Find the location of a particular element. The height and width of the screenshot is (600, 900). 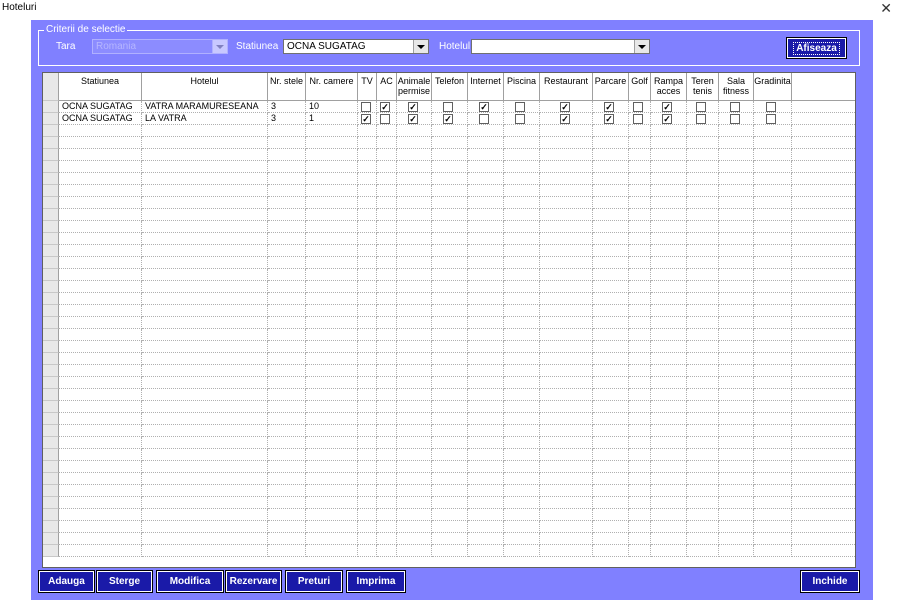

cell-restaurant: ✓ is located at coordinates (566, 107).